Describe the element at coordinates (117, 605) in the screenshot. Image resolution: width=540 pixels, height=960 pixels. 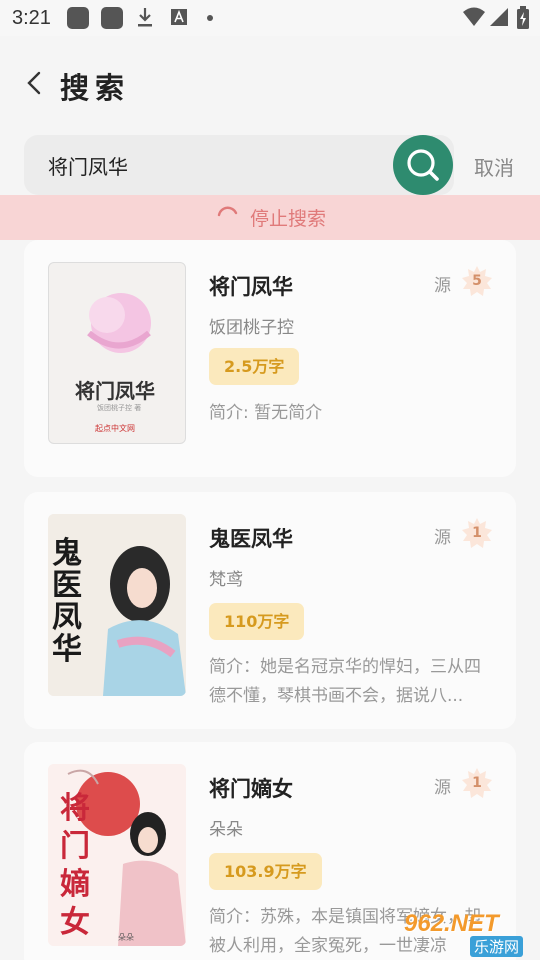
I see `book-cover: 鬼医凤华` at that location.